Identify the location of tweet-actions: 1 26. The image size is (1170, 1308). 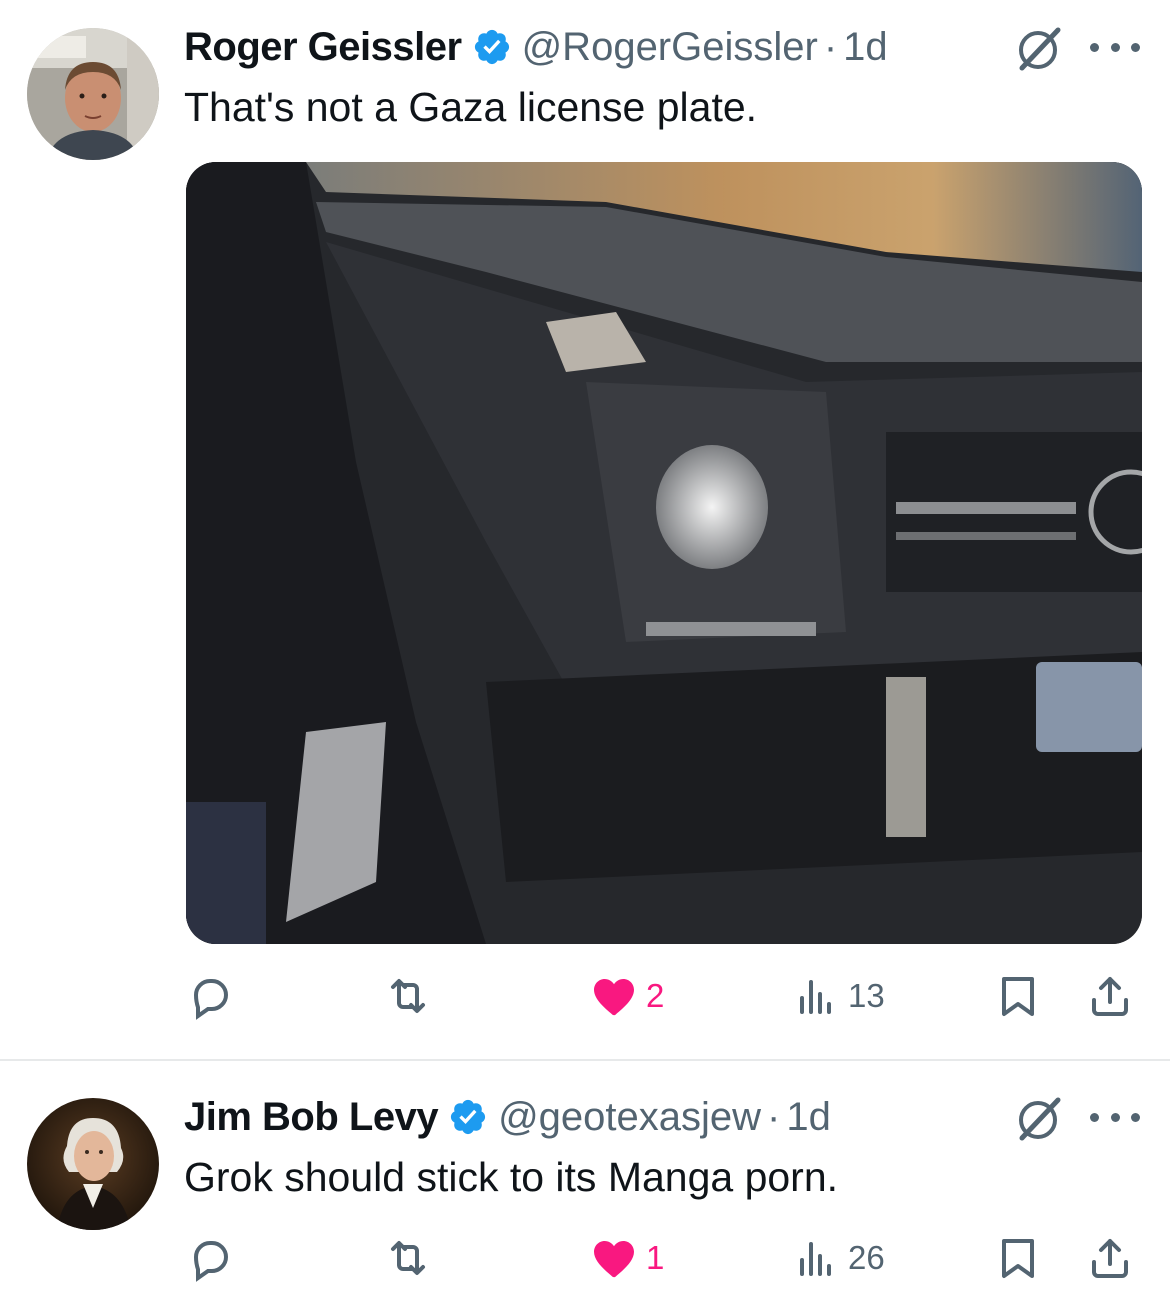
(666, 1258).